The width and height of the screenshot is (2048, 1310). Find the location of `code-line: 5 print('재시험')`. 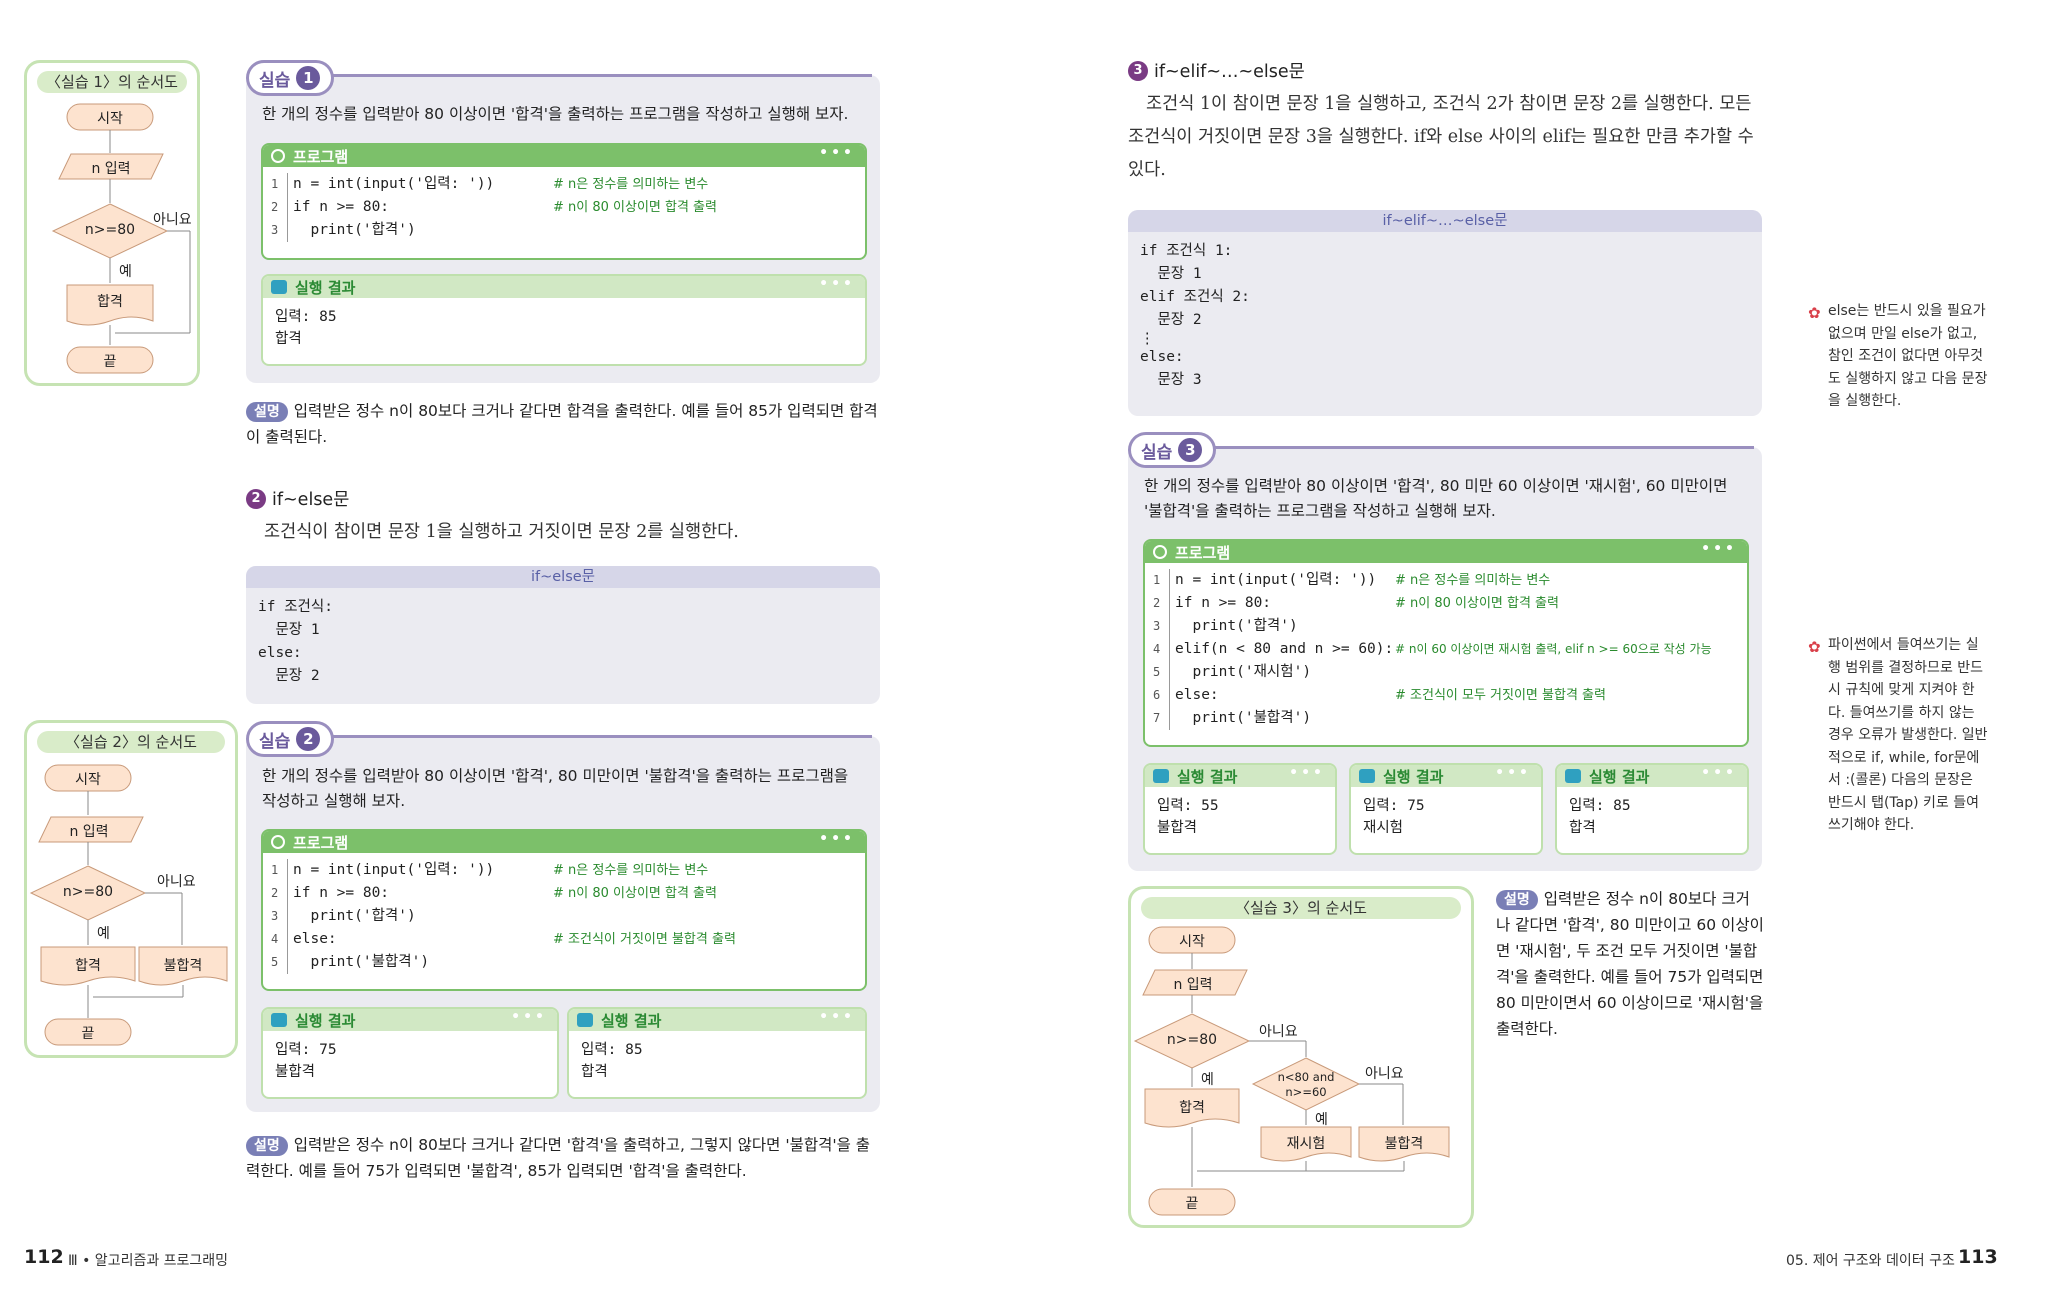

code-line: 5 print('재시험') is located at coordinates (1446, 672).